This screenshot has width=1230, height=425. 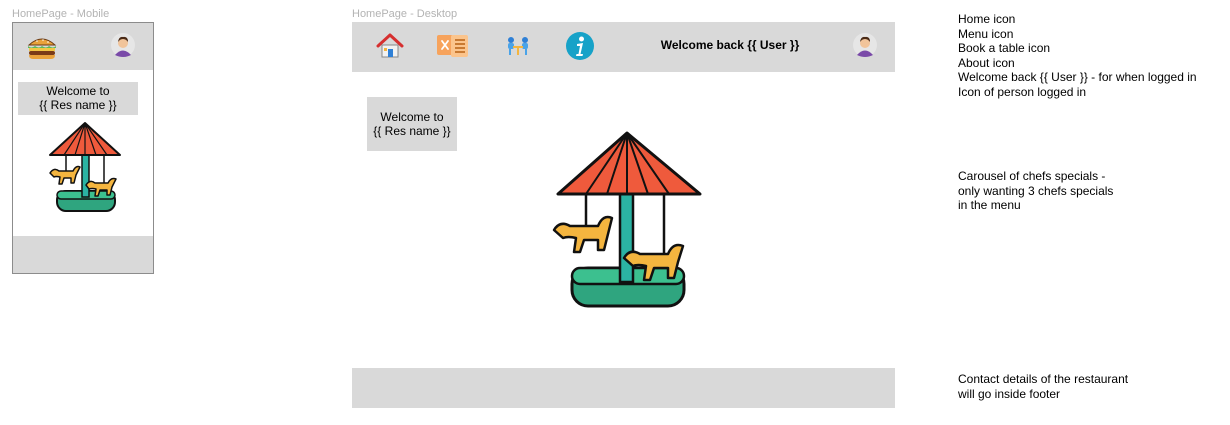 I want to click on mobile-welcome-box: Welcome to {{ Res name }}, so click(x=78, y=98).